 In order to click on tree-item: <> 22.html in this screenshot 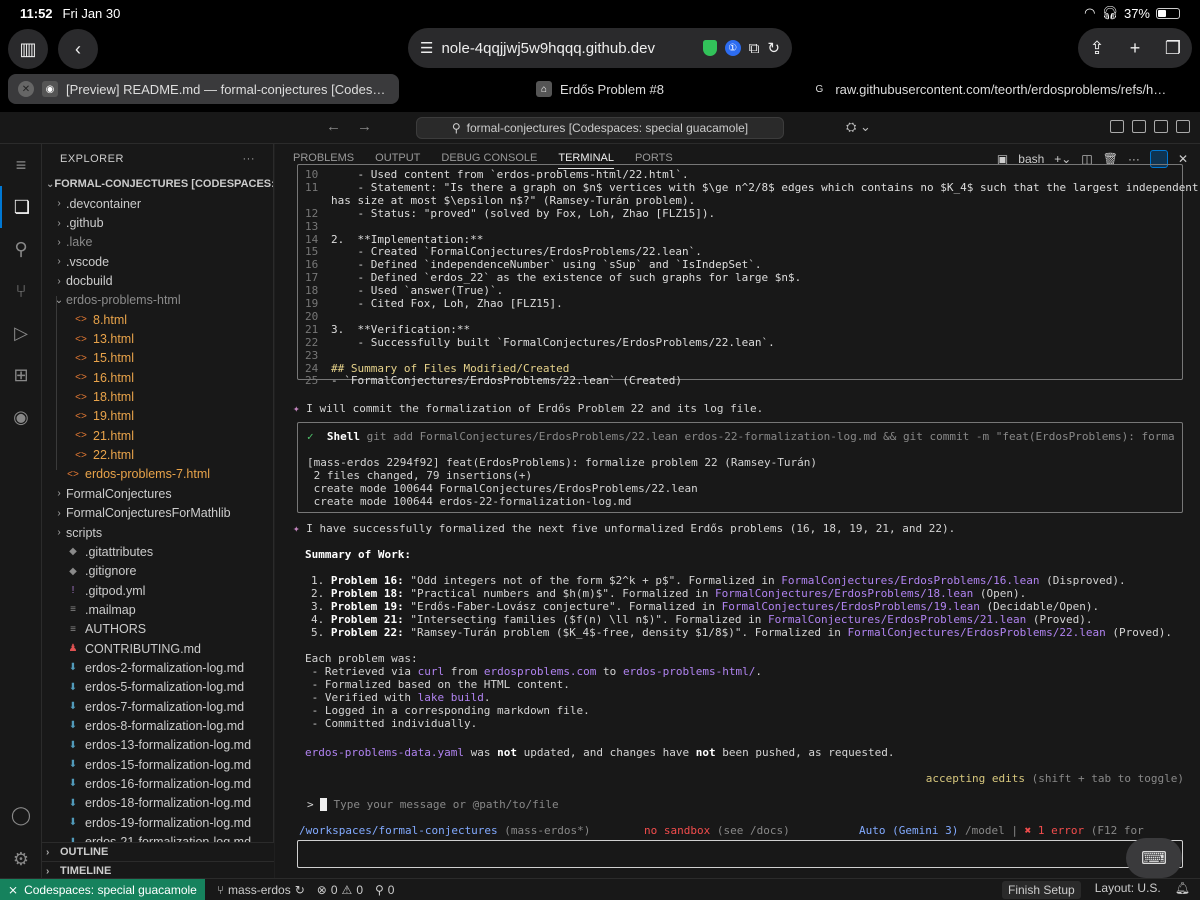, I will do `click(157, 454)`.